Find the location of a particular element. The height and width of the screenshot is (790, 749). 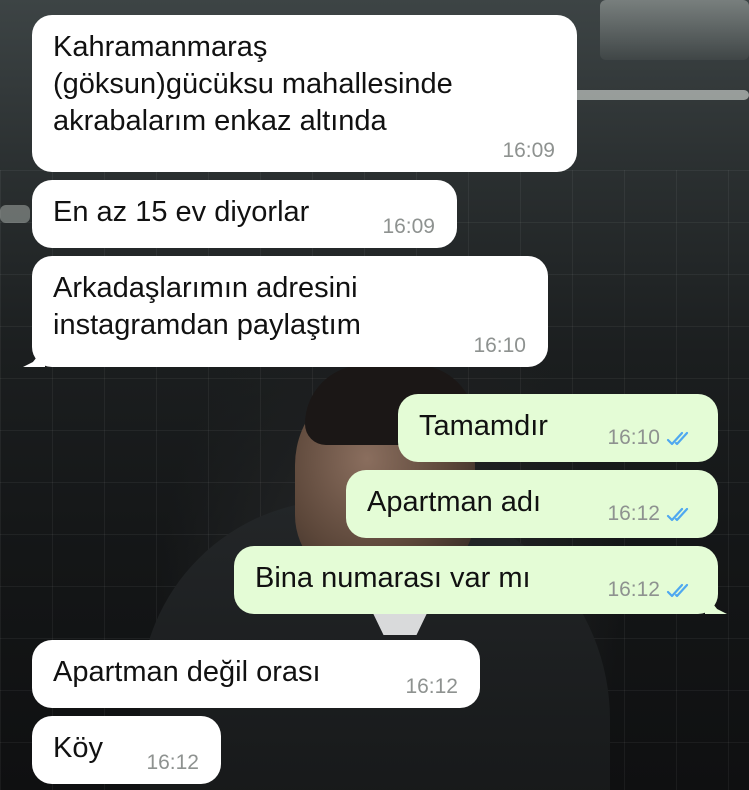

incoming-message: Köy 16:12 is located at coordinates (126, 750).